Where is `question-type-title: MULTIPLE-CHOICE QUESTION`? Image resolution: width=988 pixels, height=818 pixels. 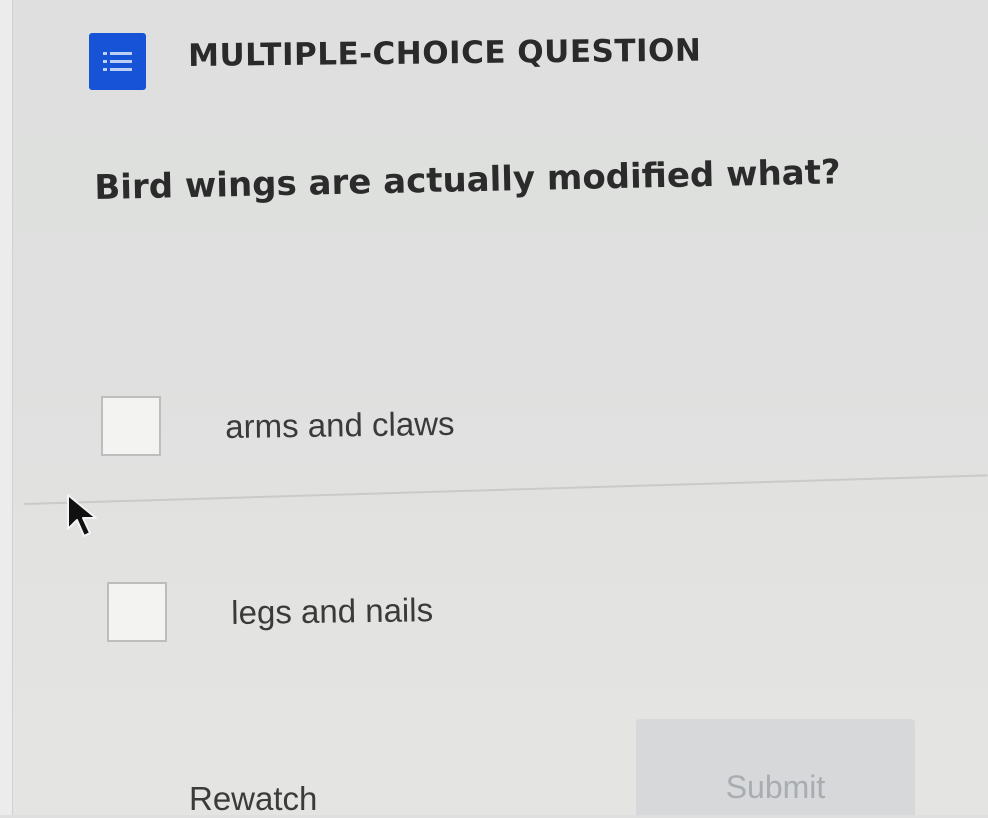 question-type-title: MULTIPLE-CHOICE QUESTION is located at coordinates (445, 53).